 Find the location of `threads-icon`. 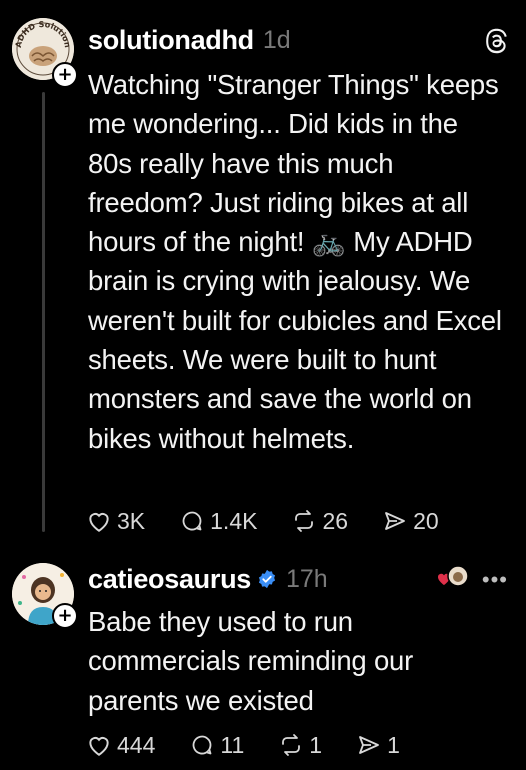

threads-icon is located at coordinates (497, 41).